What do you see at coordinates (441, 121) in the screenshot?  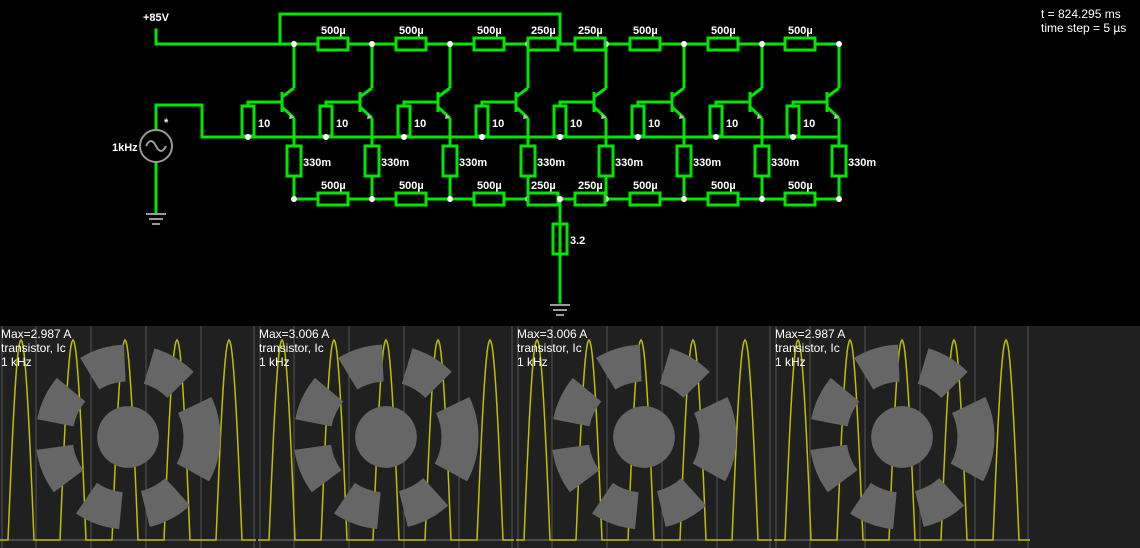 I see `stage-3: 10 330m` at bounding box center [441, 121].